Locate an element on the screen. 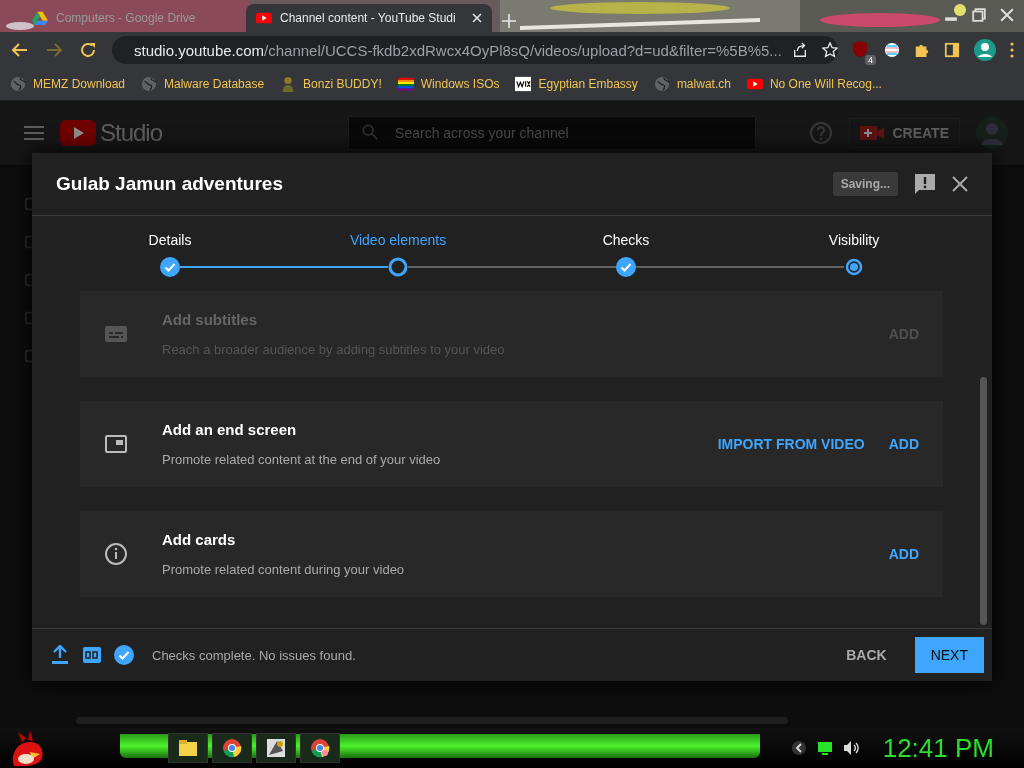 The image size is (1024, 768). menu-icon is located at coordinates (34, 133).